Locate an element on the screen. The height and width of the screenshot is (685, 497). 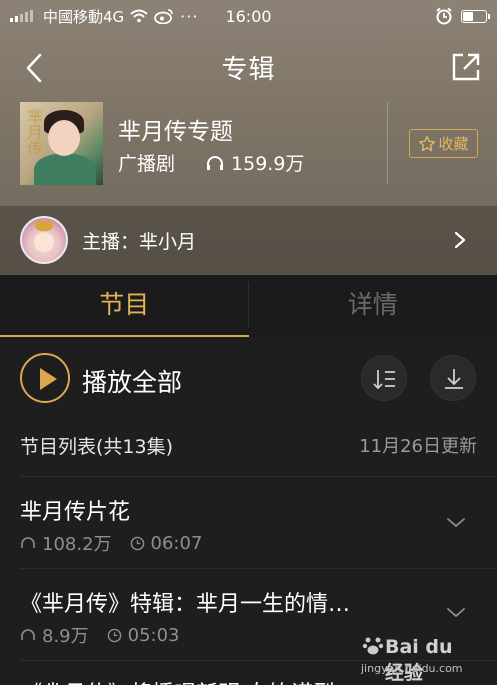
episode-title: 《芈月传》将播喝新明 女饮诺型 is located at coordinates (177, 680).